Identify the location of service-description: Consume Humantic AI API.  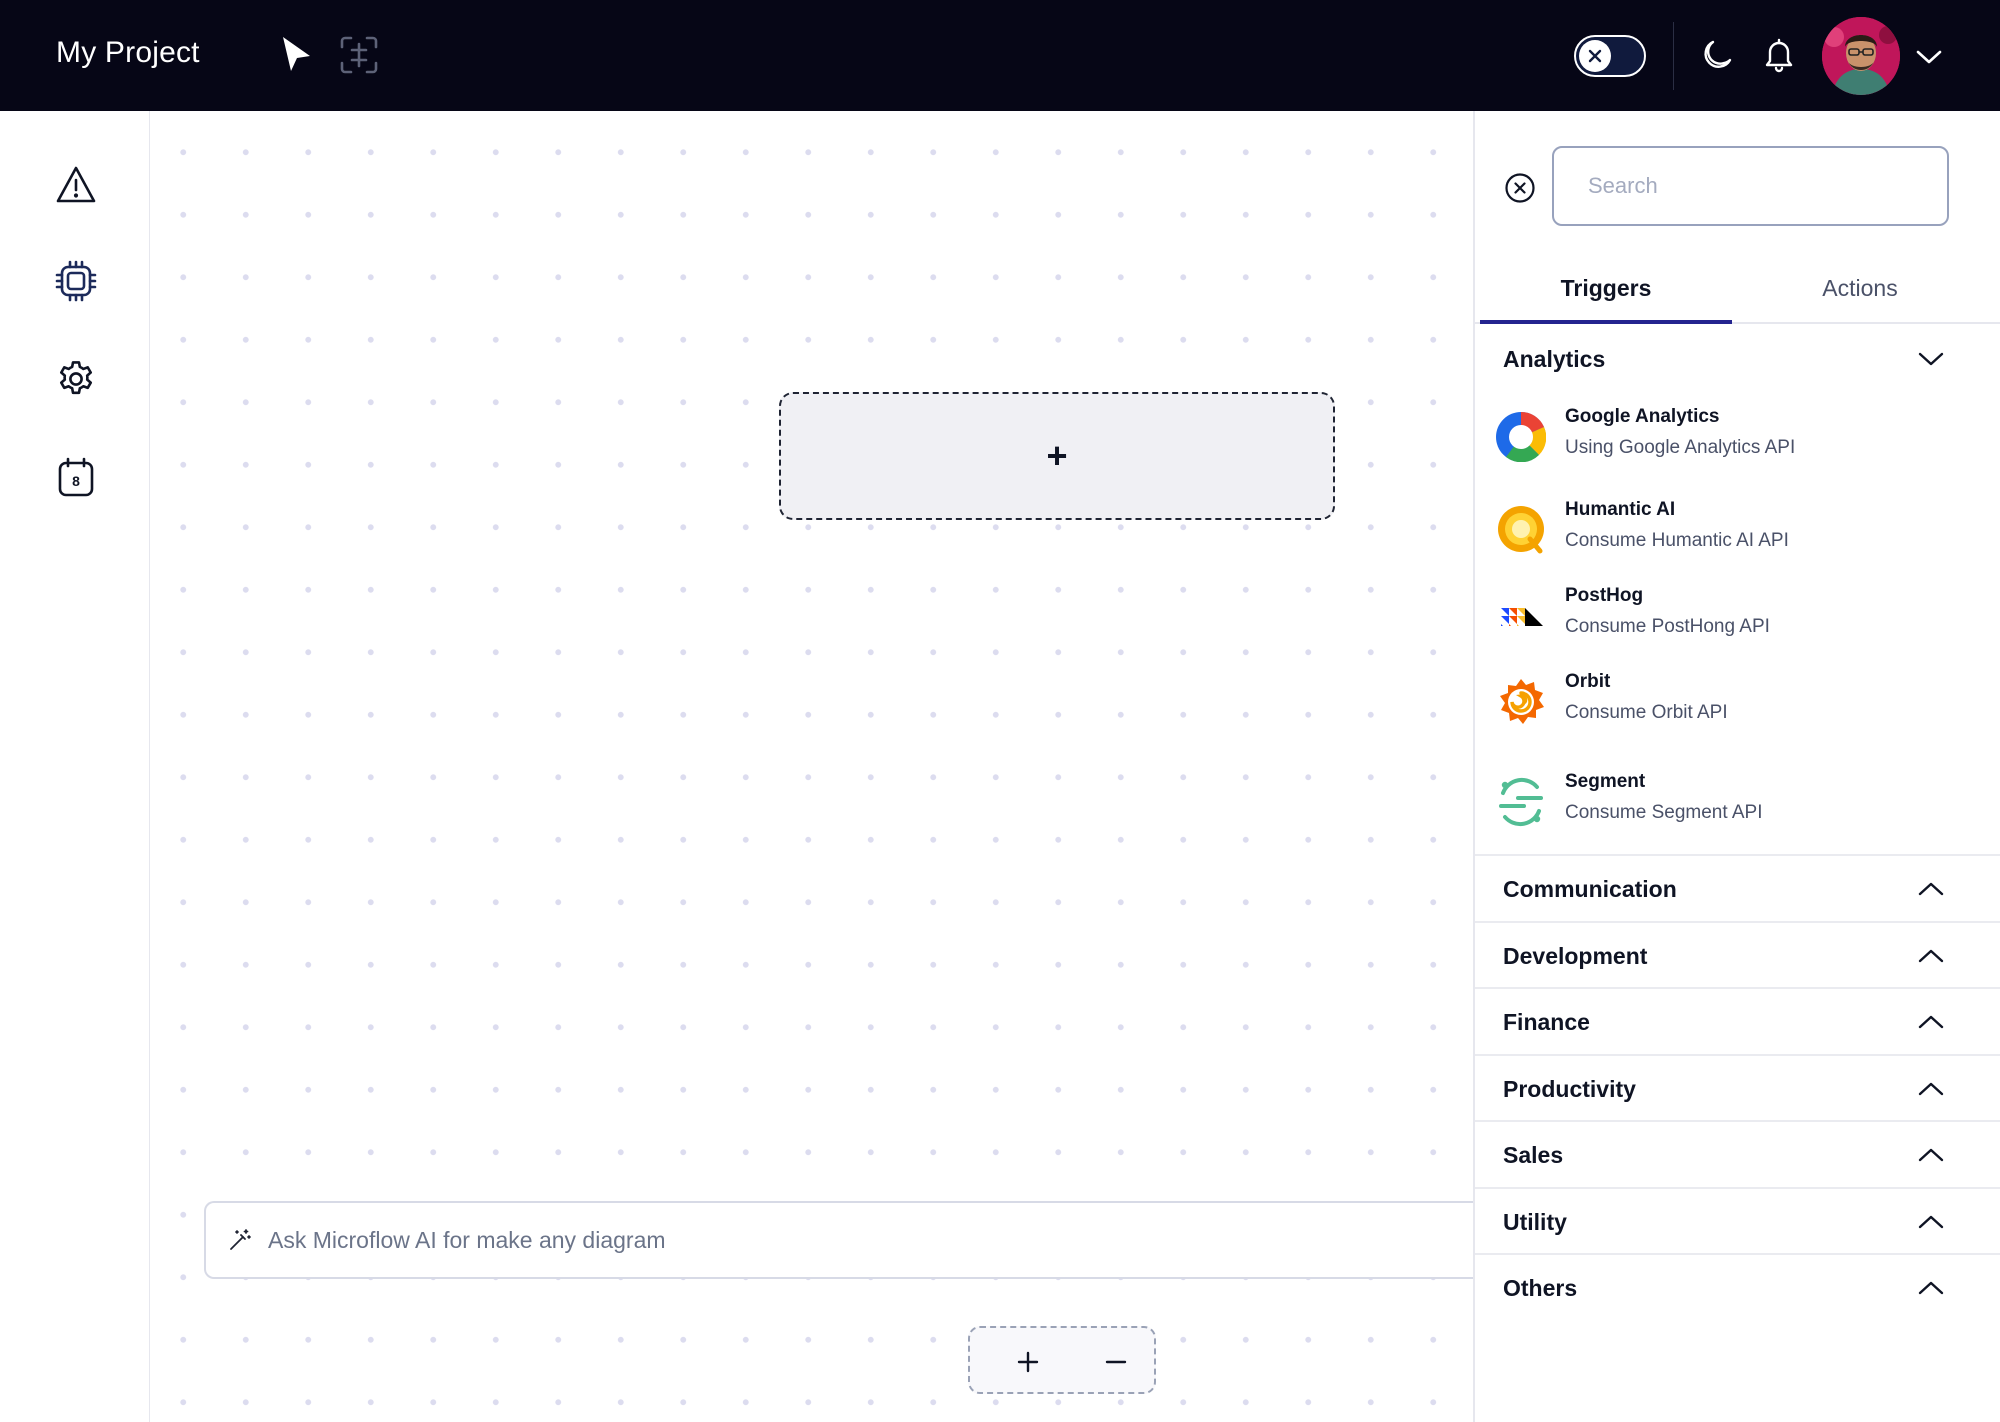
(1677, 540).